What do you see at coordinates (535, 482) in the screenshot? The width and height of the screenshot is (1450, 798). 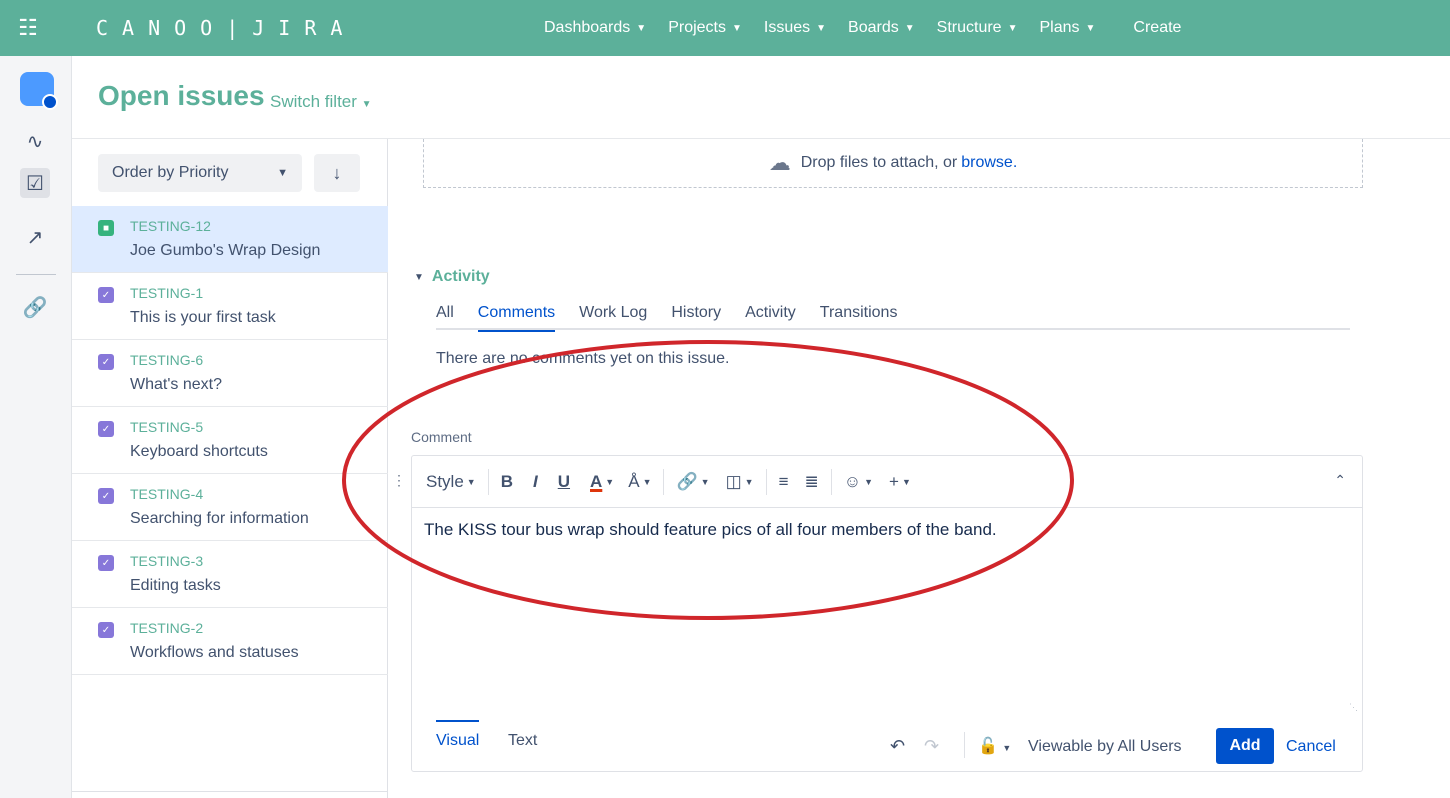 I see `italic-icon: I` at bounding box center [535, 482].